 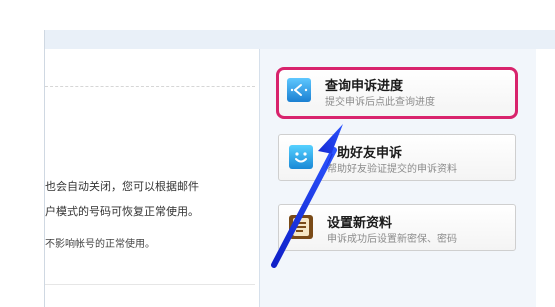 What do you see at coordinates (22, 153) in the screenshot?
I see `page-left-margin` at bounding box center [22, 153].